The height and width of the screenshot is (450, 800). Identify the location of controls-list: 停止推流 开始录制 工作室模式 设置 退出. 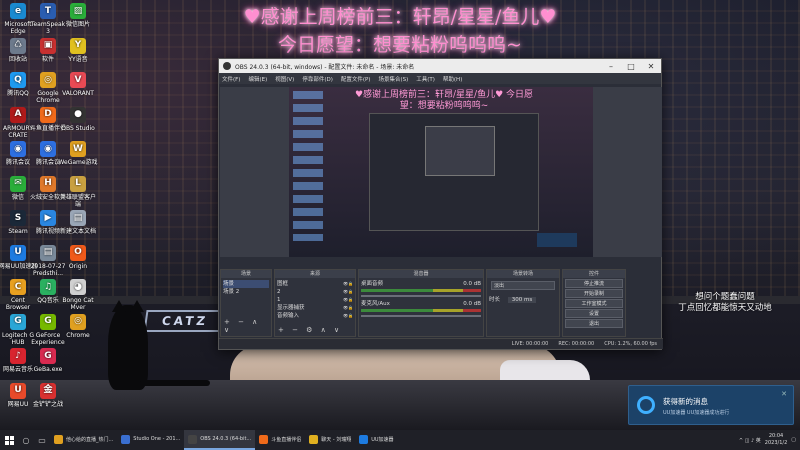
(594, 303).